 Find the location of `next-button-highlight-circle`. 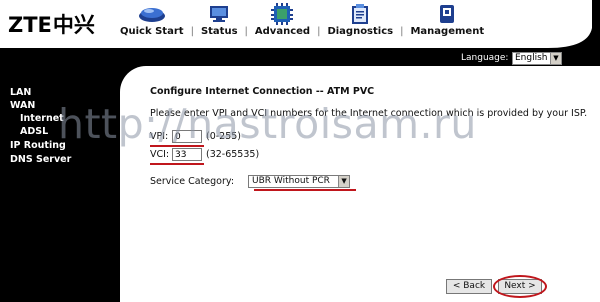

next-button-highlight-circle is located at coordinates (520, 286).